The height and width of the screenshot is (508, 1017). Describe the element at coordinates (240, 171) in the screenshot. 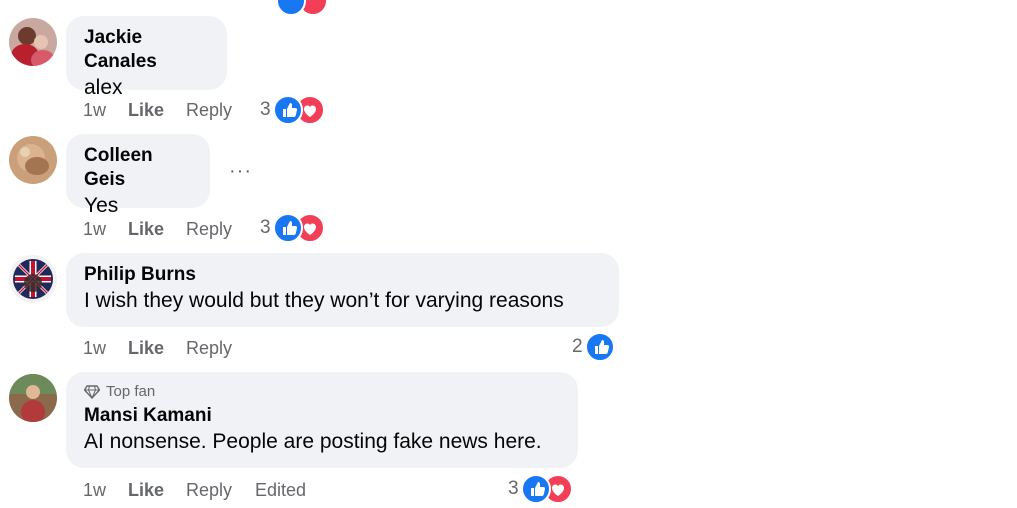

I see `more-options-icon: ···` at that location.